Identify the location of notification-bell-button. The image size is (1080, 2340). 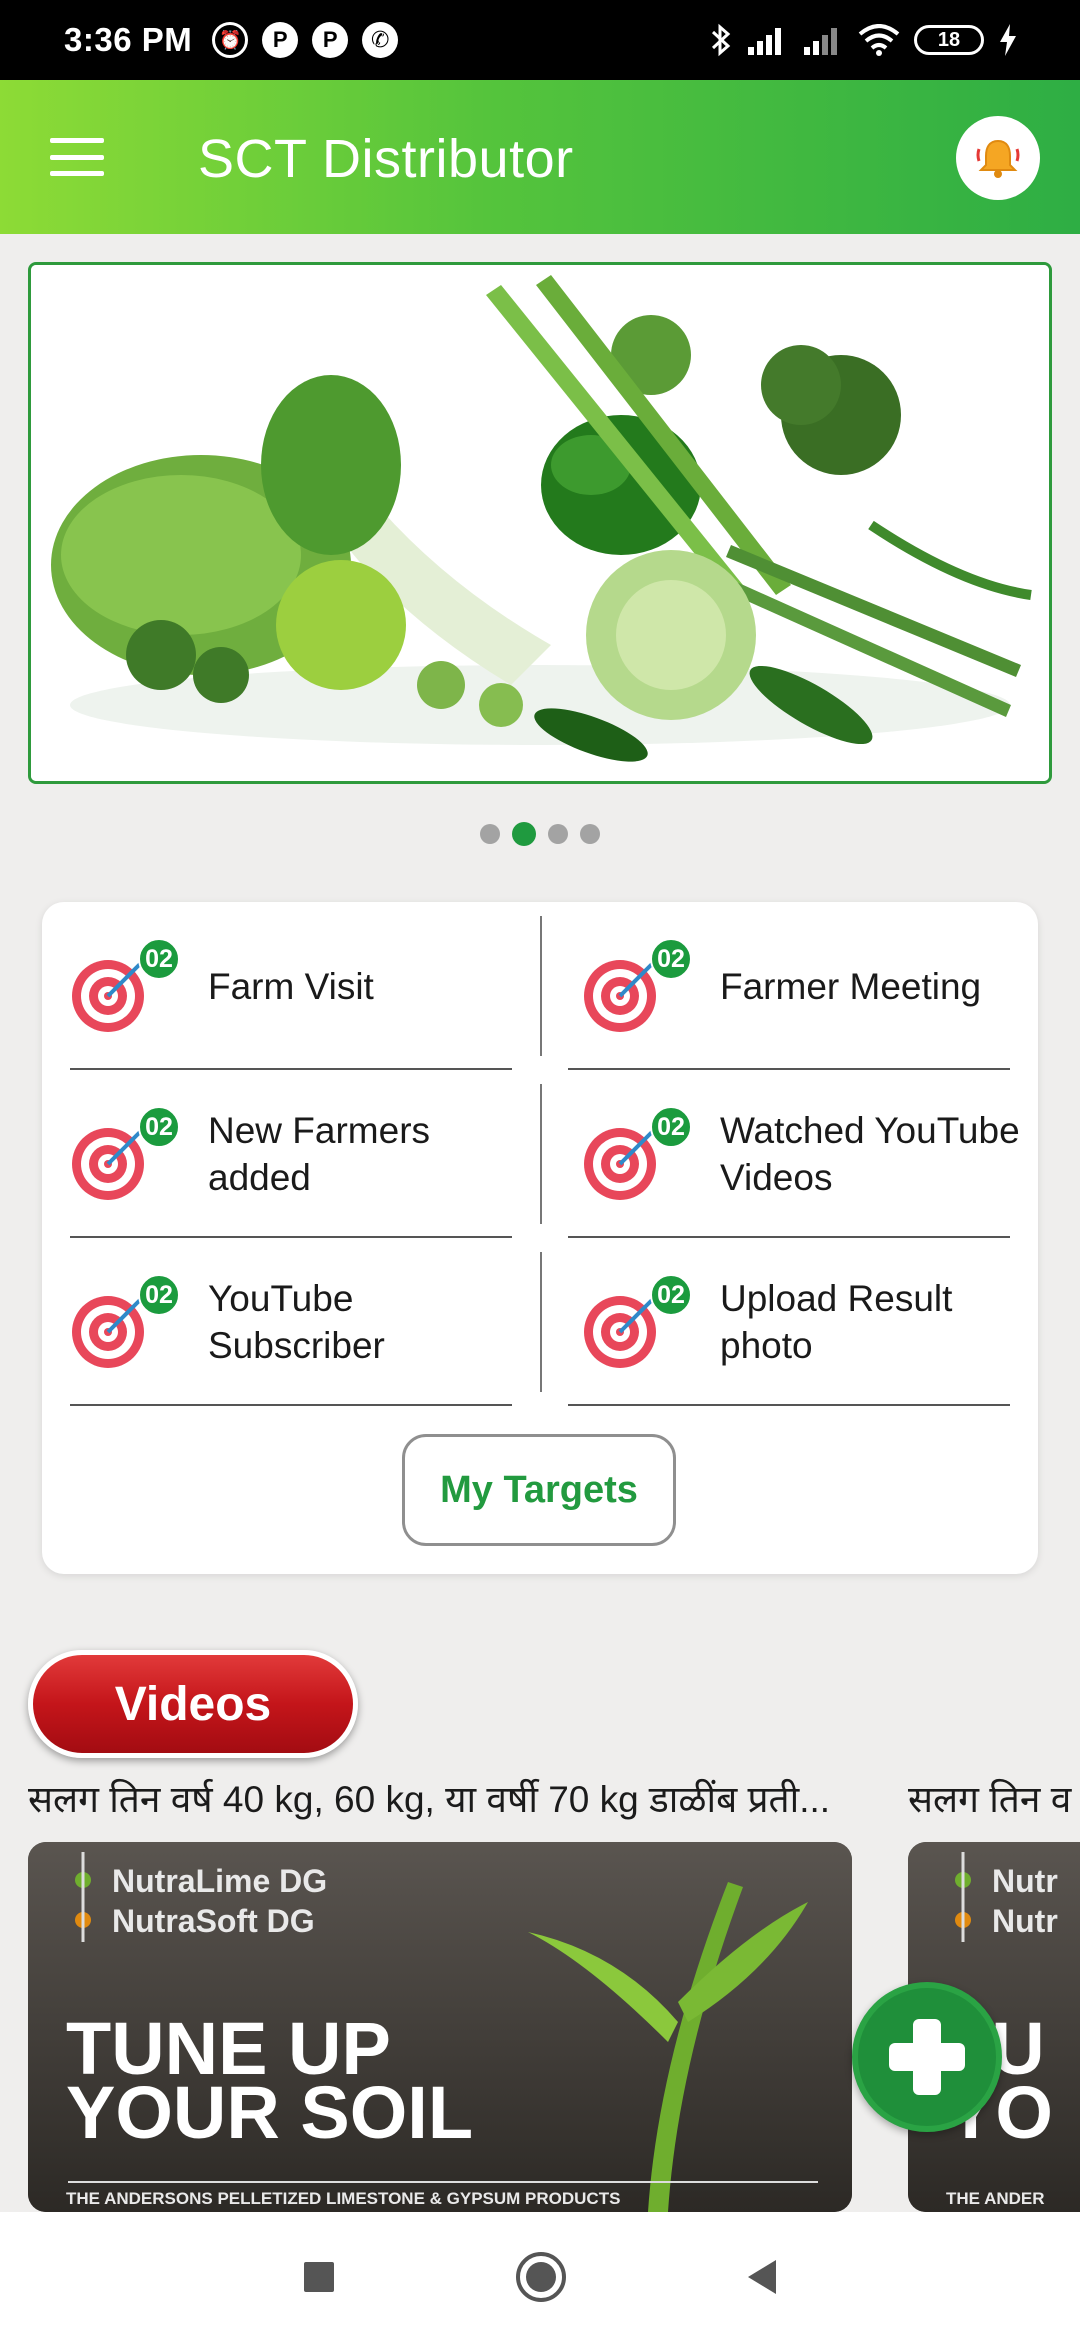
(998, 158).